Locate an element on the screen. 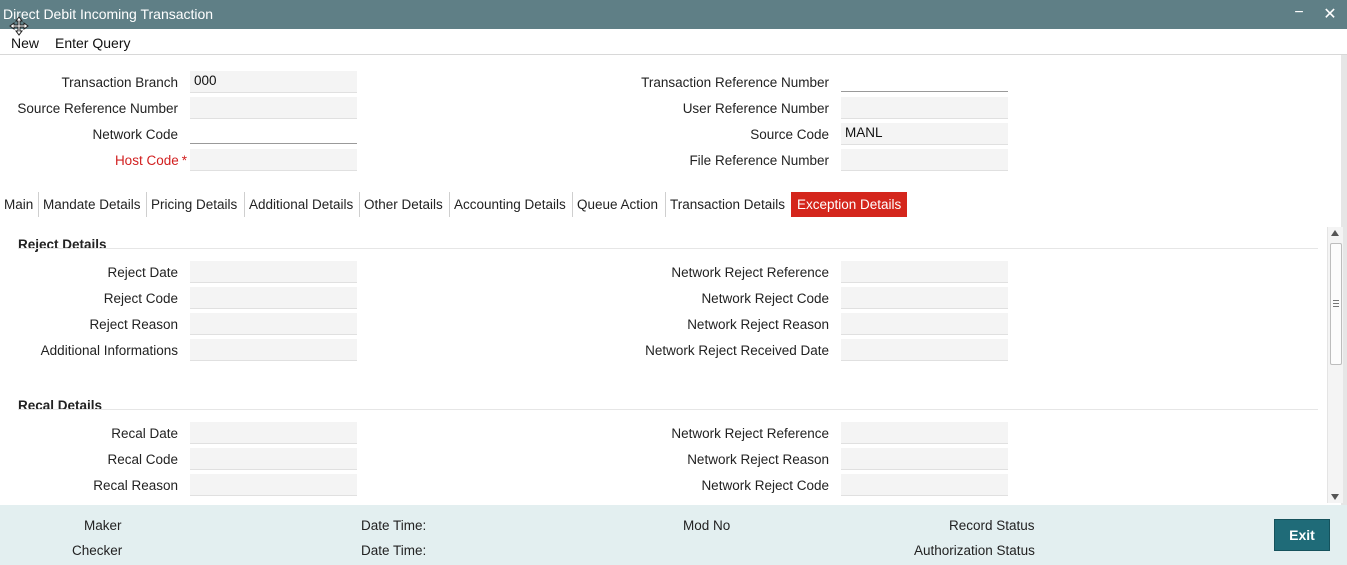 The width and height of the screenshot is (1347, 565). reject-reason-label: Reject Reason is located at coordinates (133, 324).